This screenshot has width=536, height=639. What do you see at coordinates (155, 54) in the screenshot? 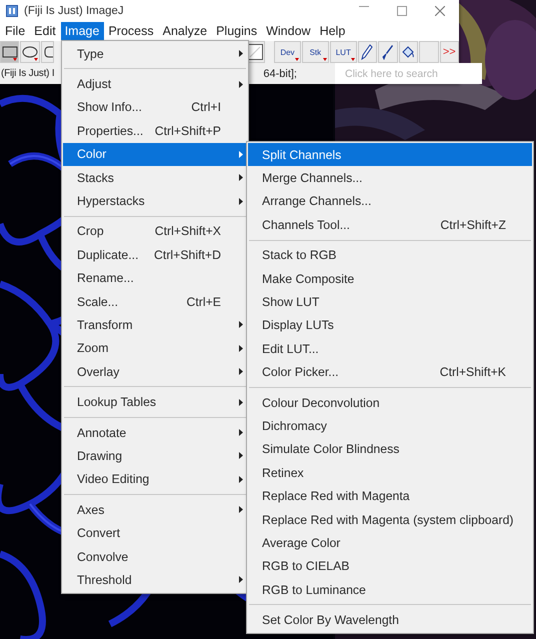
I see `menu-item: Type` at bounding box center [155, 54].